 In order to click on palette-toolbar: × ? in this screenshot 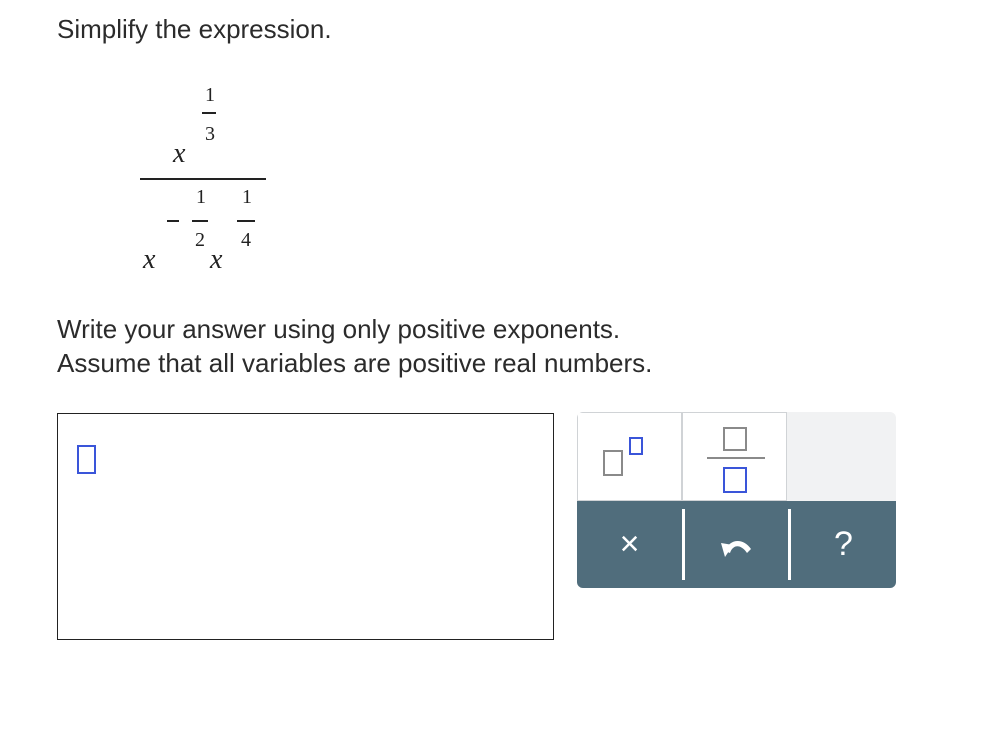, I will do `click(736, 544)`.